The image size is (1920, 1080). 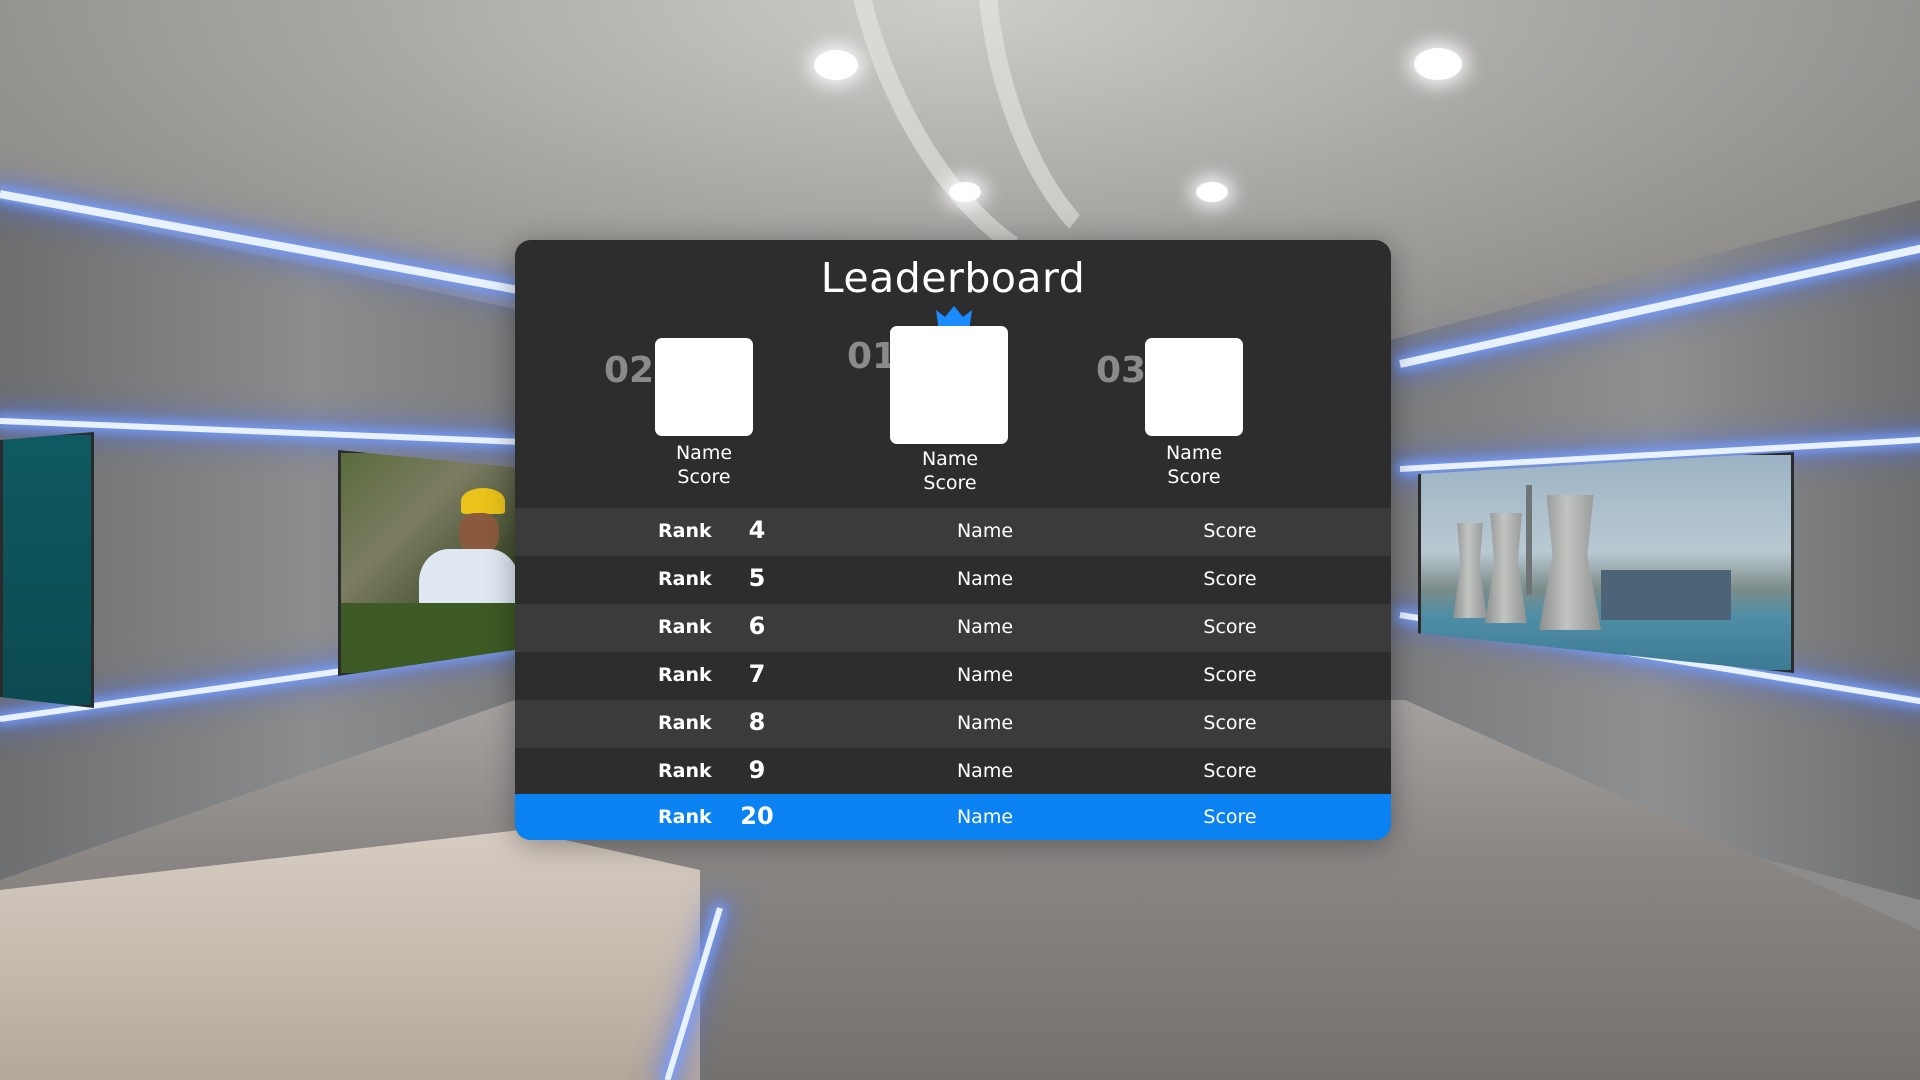 What do you see at coordinates (953, 278) in the screenshot?
I see `leaderboard-title: Leaderboard` at bounding box center [953, 278].